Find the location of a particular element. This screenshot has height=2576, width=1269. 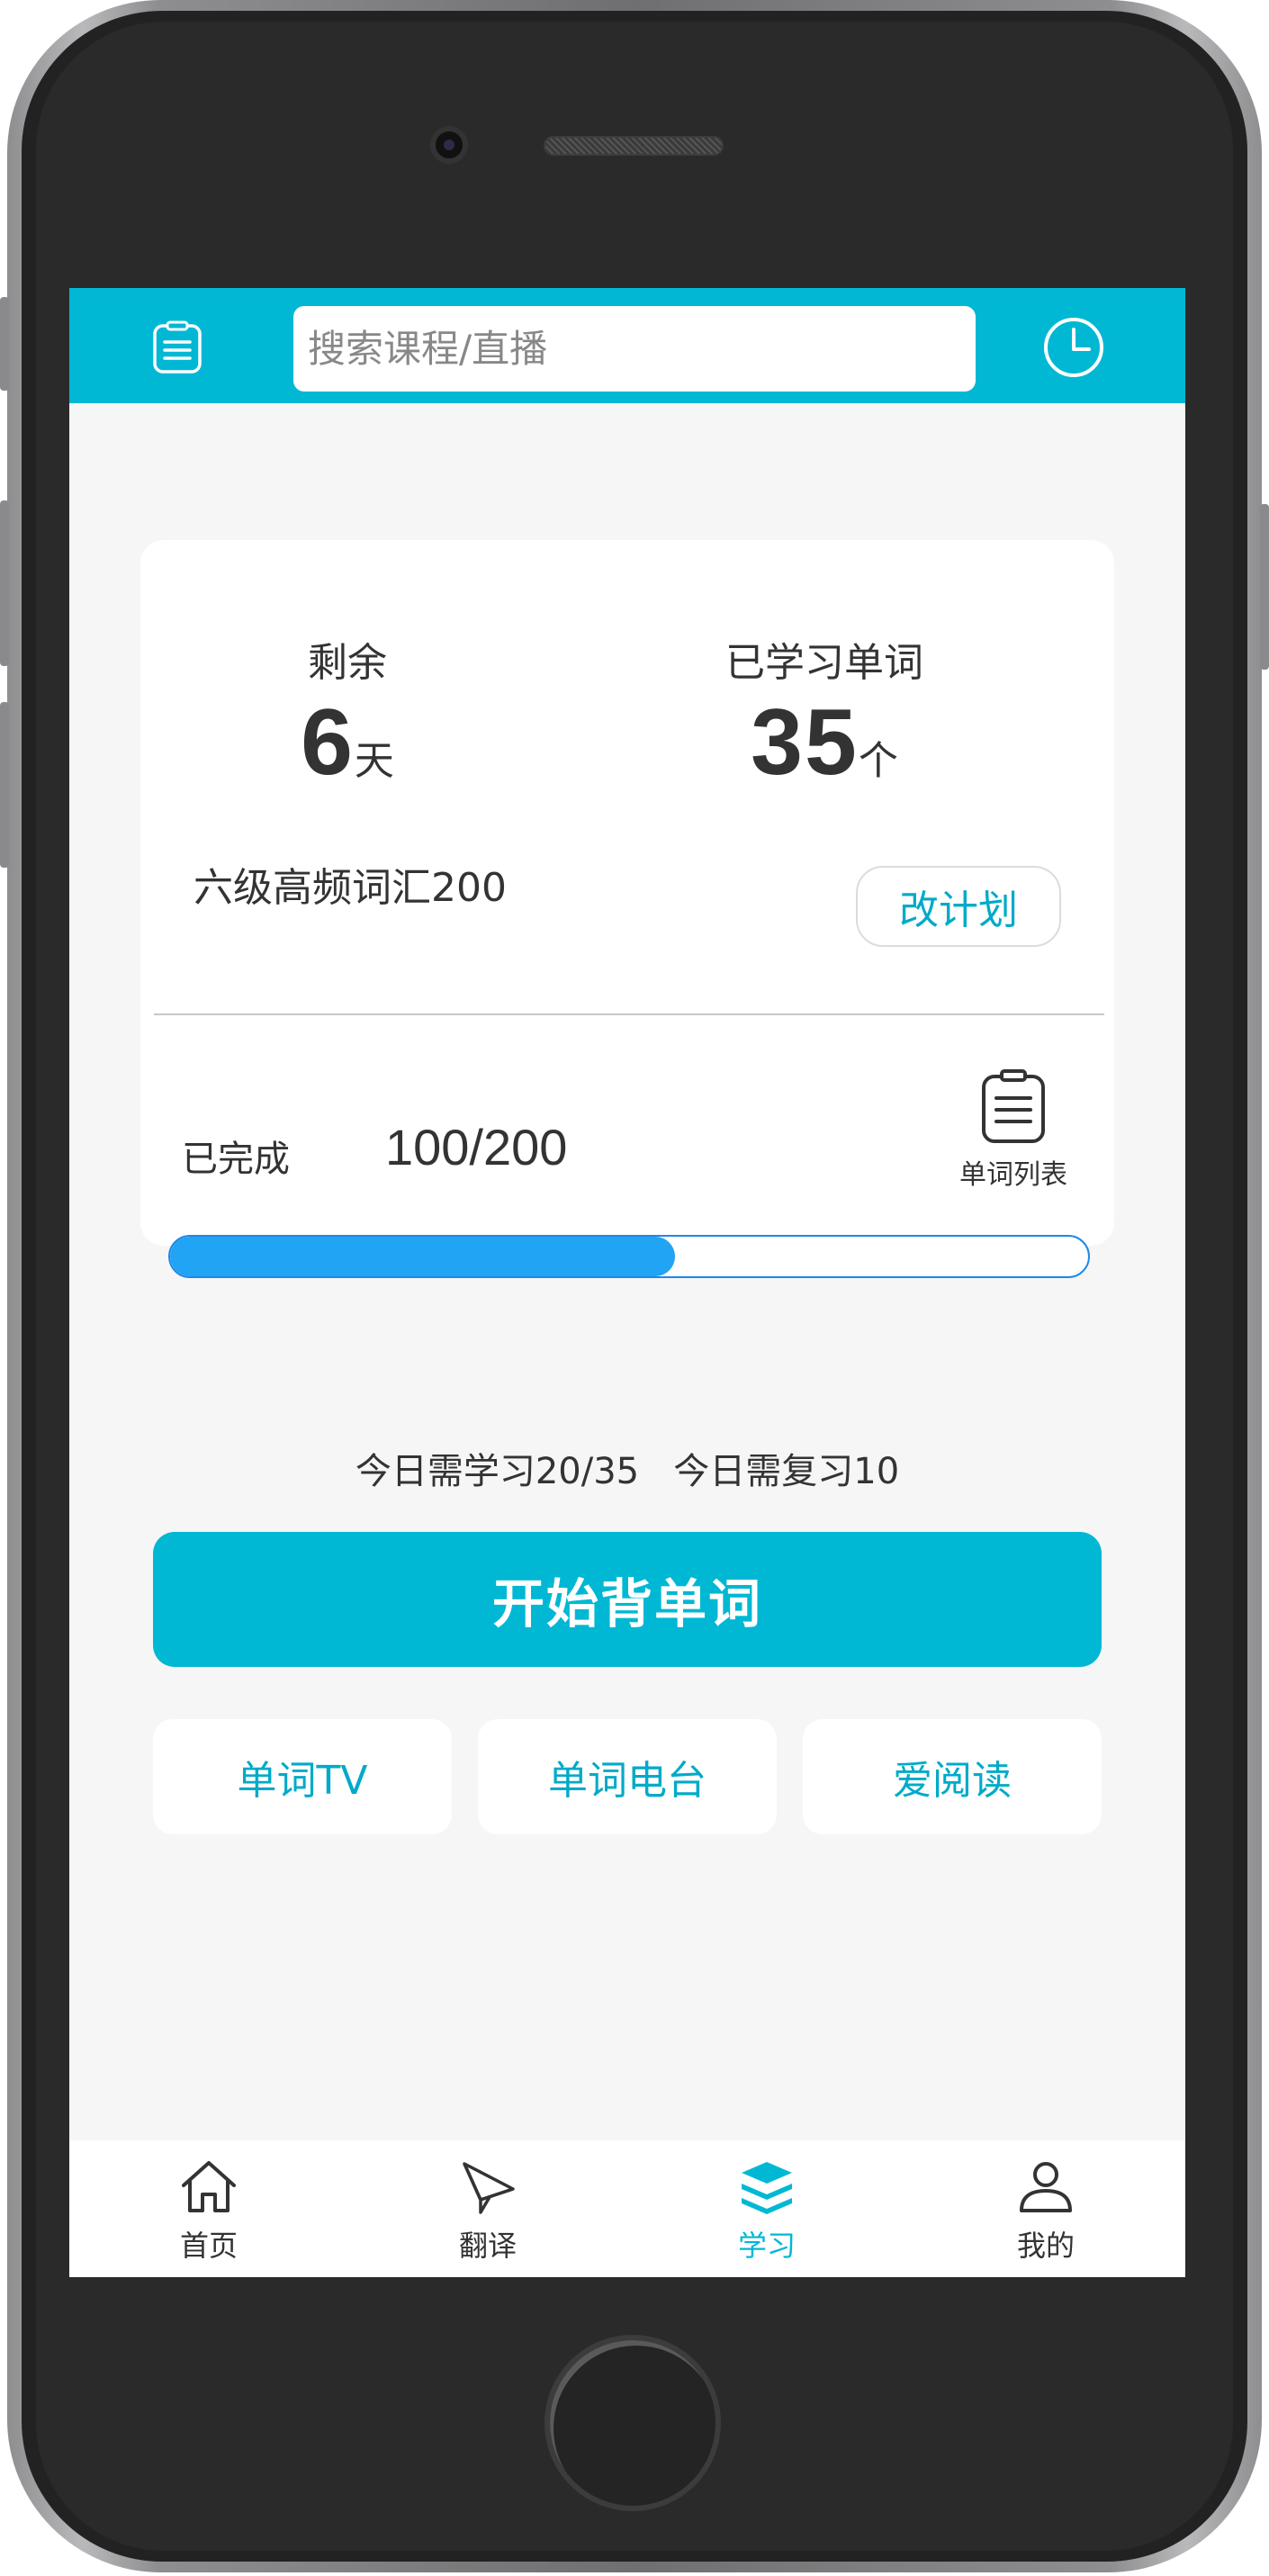

home-button is located at coordinates (633, 2423).